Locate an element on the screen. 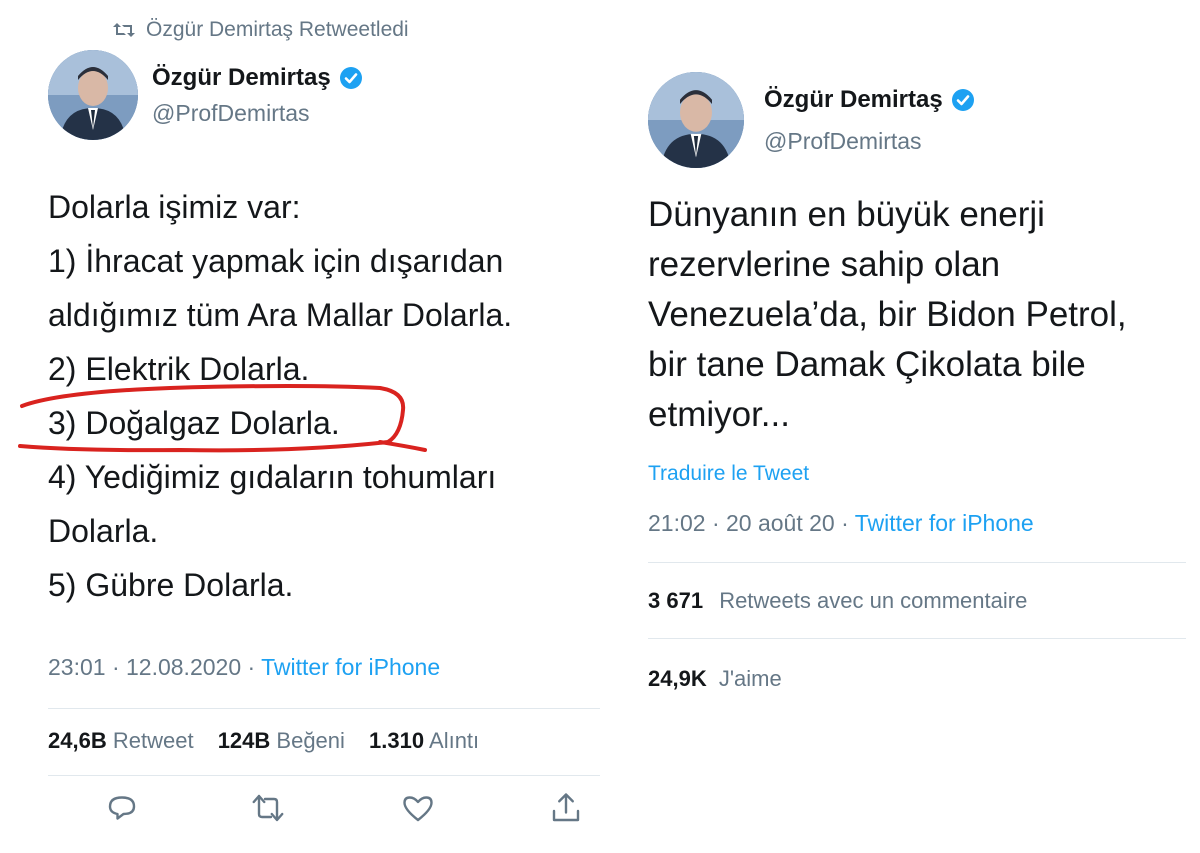 Image resolution: width=1200 pixels, height=853 pixels. retweet-icon is located at coordinates (268, 808).